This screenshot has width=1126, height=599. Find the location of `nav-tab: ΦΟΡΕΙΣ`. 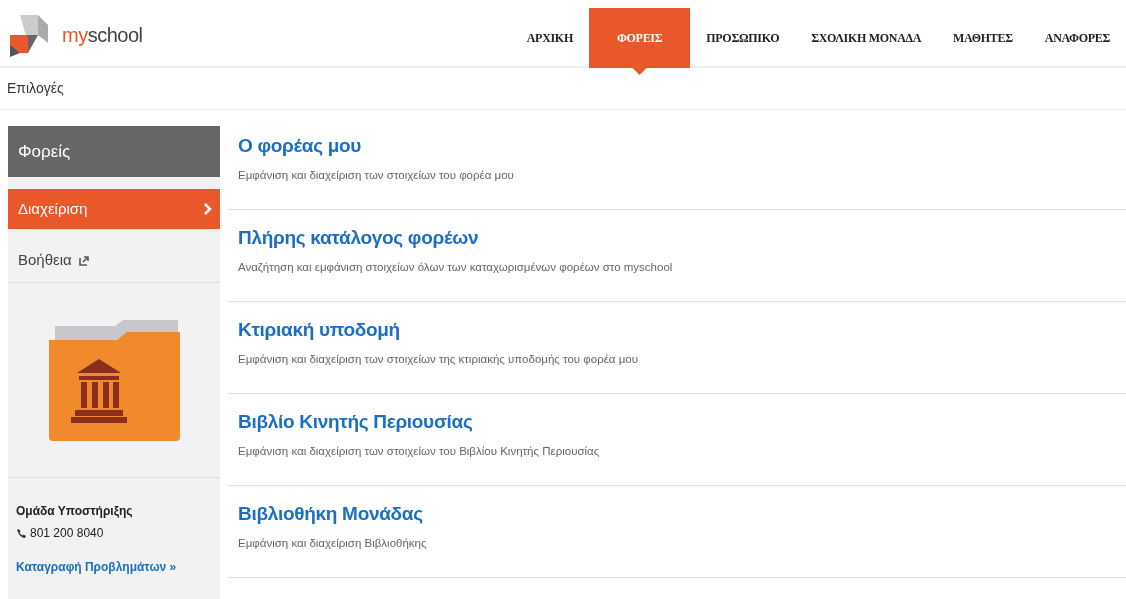

nav-tab: ΦΟΡΕΙΣ is located at coordinates (639, 41).